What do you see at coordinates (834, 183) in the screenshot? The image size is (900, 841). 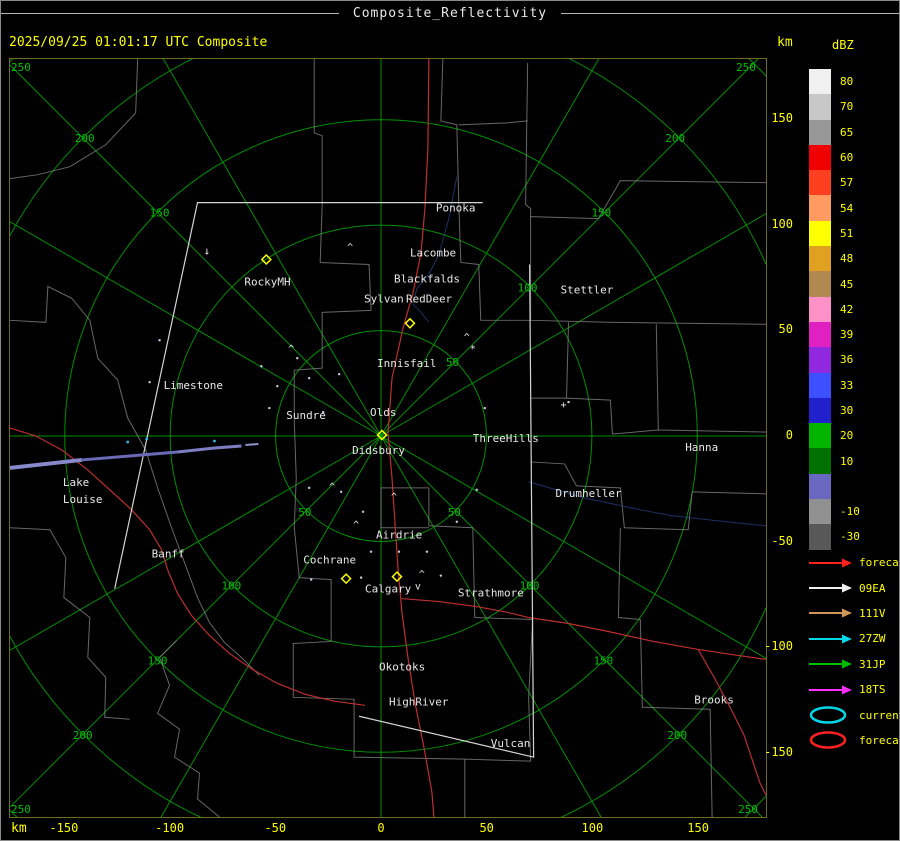 I see `colorbar-entry: 57` at bounding box center [834, 183].